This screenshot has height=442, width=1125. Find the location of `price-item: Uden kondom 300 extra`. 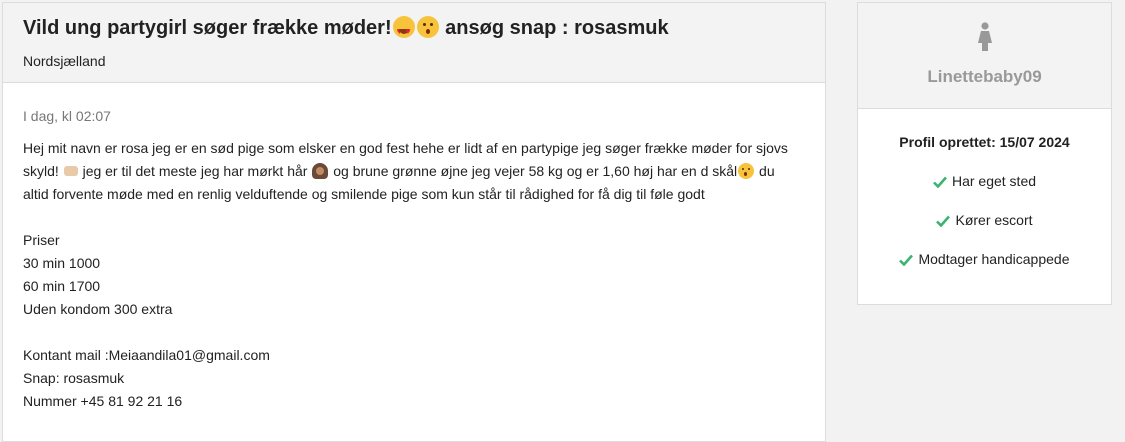

price-item: Uden kondom 300 extra is located at coordinates (98, 309).